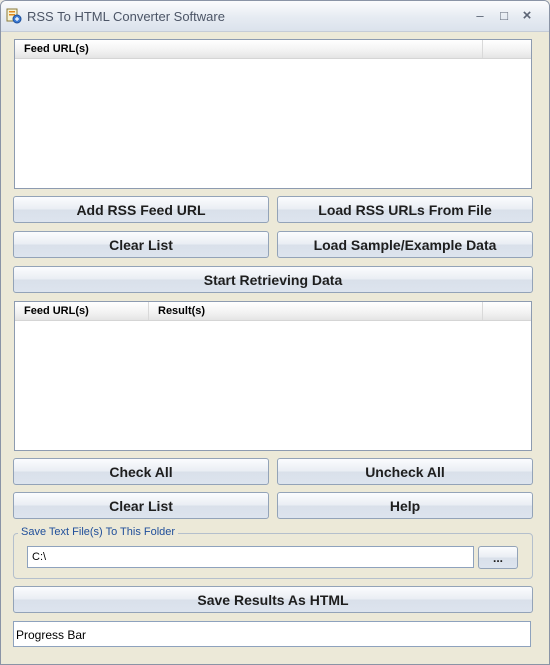 The image size is (550, 665). Describe the element at coordinates (504, 16) in the screenshot. I see `maximize-button: □` at that location.